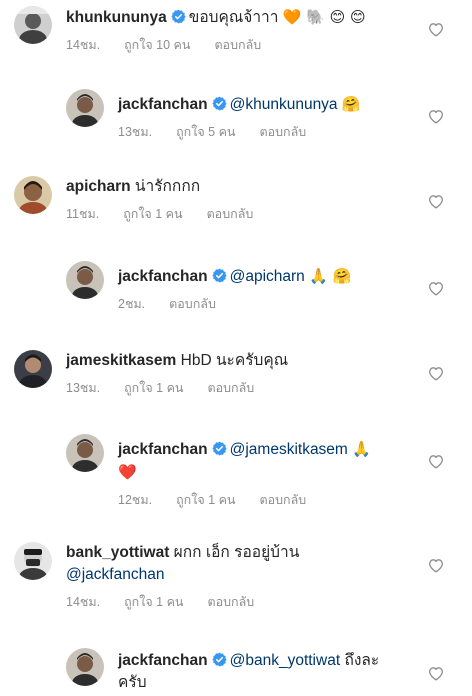  Describe the element at coordinates (115, 574) in the screenshot. I see `comment-mention: @jackfanchan` at that location.